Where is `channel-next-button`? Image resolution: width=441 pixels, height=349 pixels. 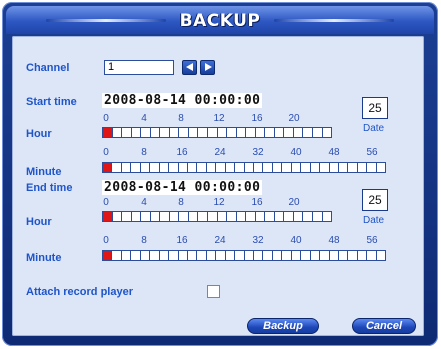 channel-next-button is located at coordinates (207, 67).